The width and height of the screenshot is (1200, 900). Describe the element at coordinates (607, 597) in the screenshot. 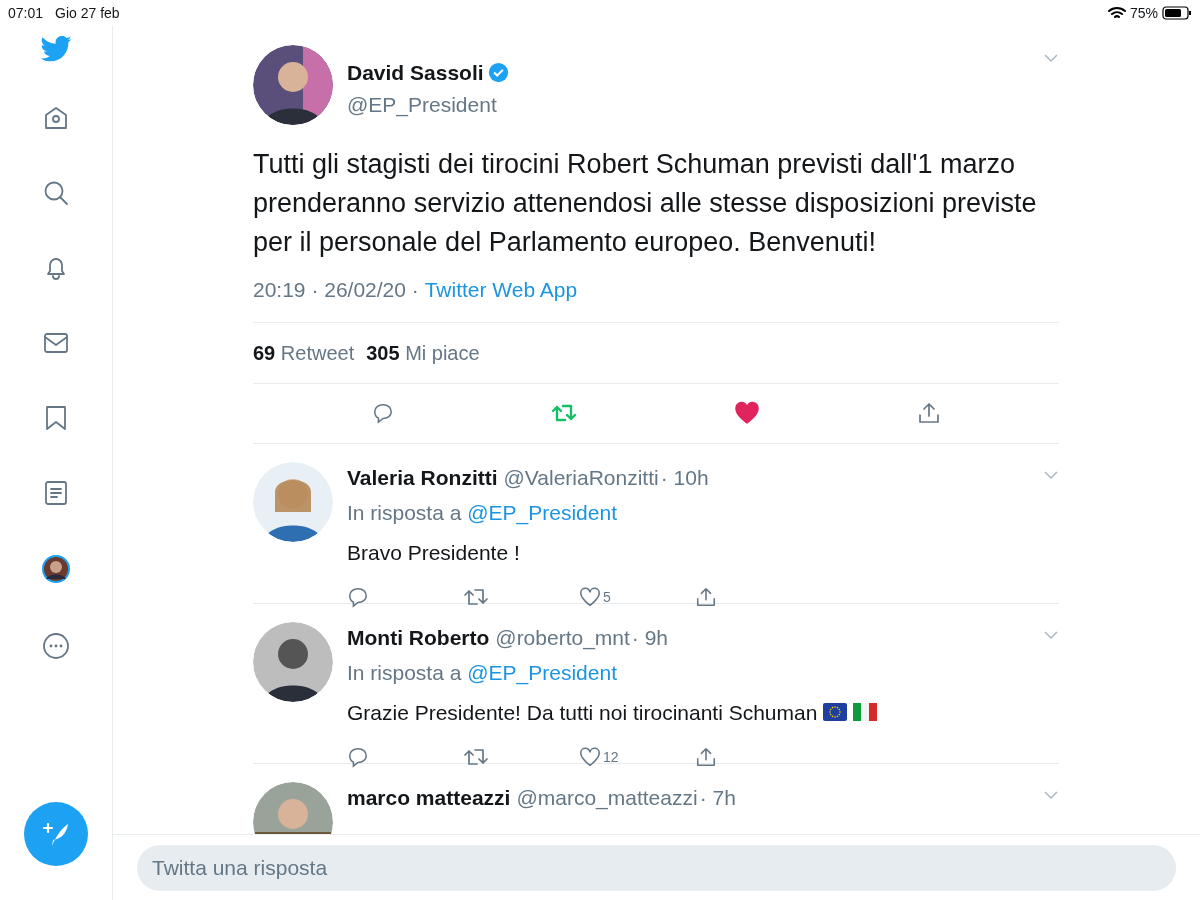

I see `reply-like-count: 5` at that location.